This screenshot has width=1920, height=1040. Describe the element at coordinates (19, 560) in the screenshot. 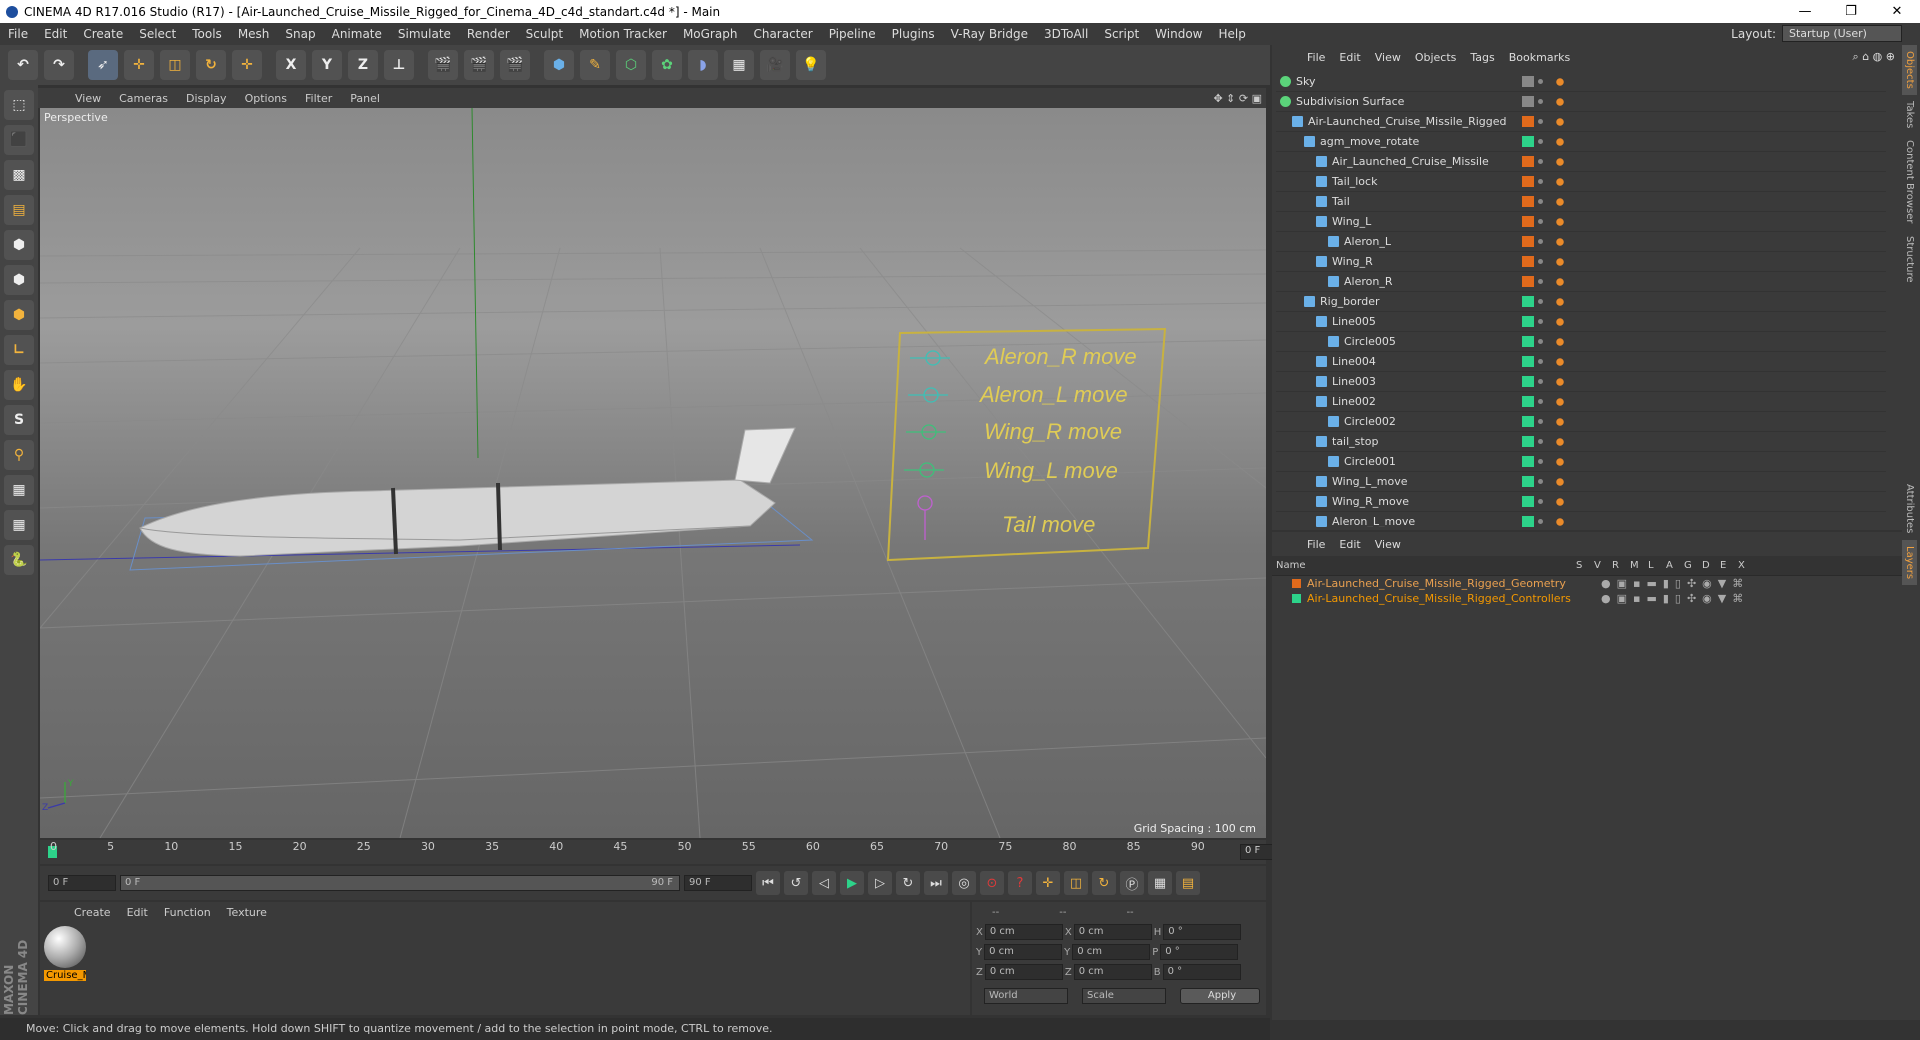

I see `python-icon: 🐍` at that location.